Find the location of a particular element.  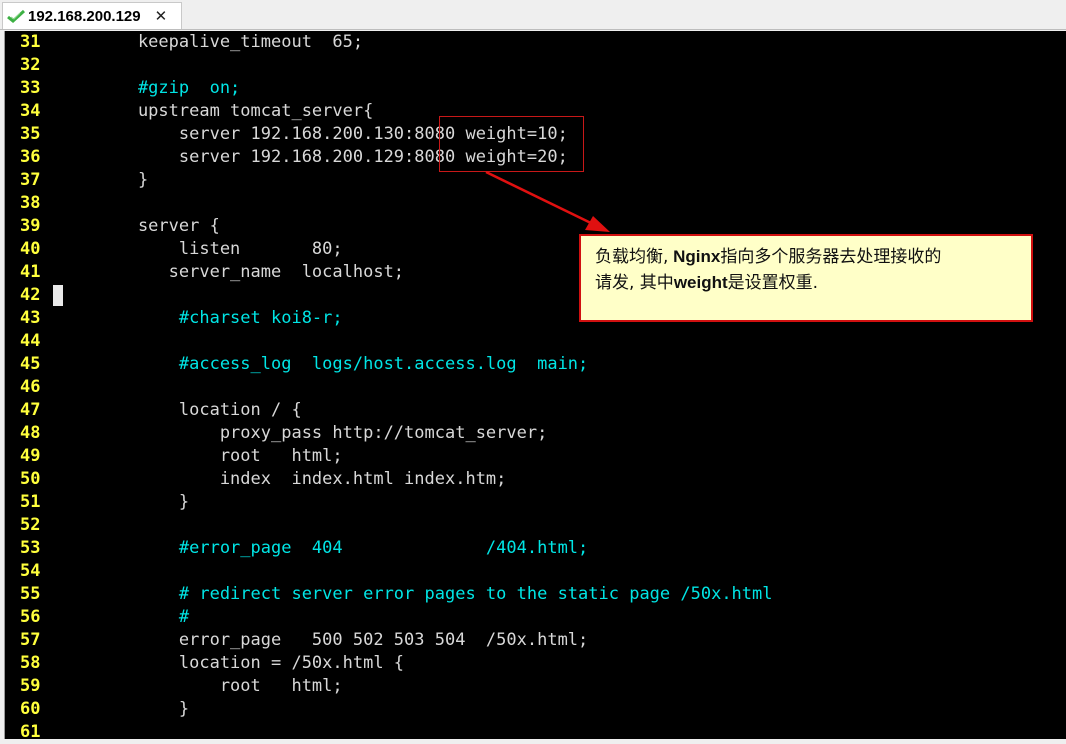

comment-text: #error_page 404 /404.html; is located at coordinates (343, 548).